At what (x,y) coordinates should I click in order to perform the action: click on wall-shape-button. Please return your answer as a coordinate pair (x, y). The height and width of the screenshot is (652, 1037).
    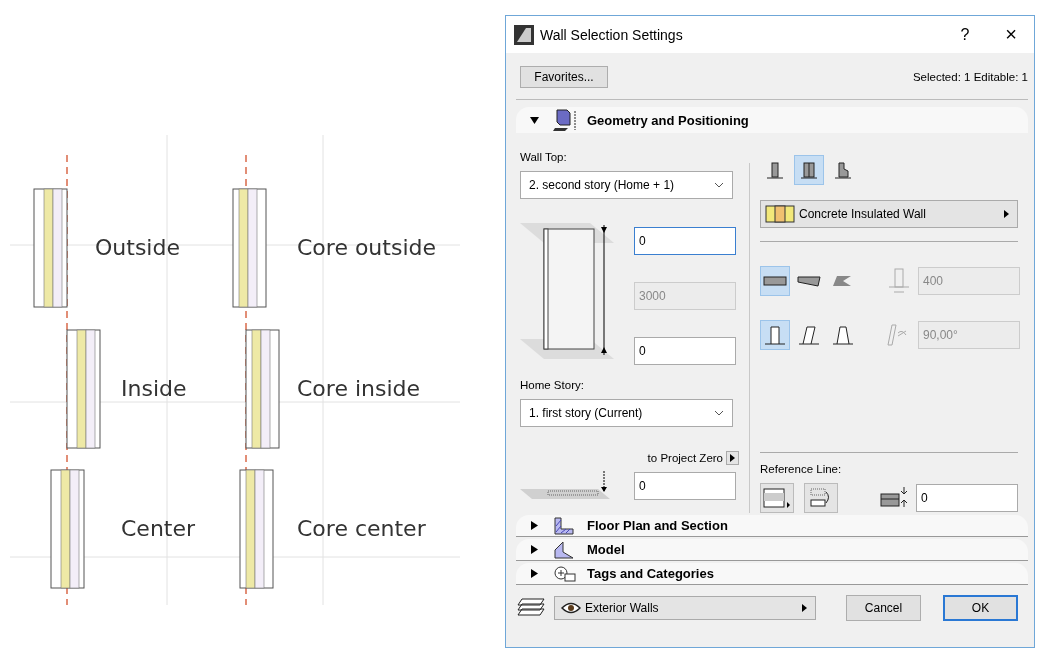
    Looking at the image, I should click on (775, 281).